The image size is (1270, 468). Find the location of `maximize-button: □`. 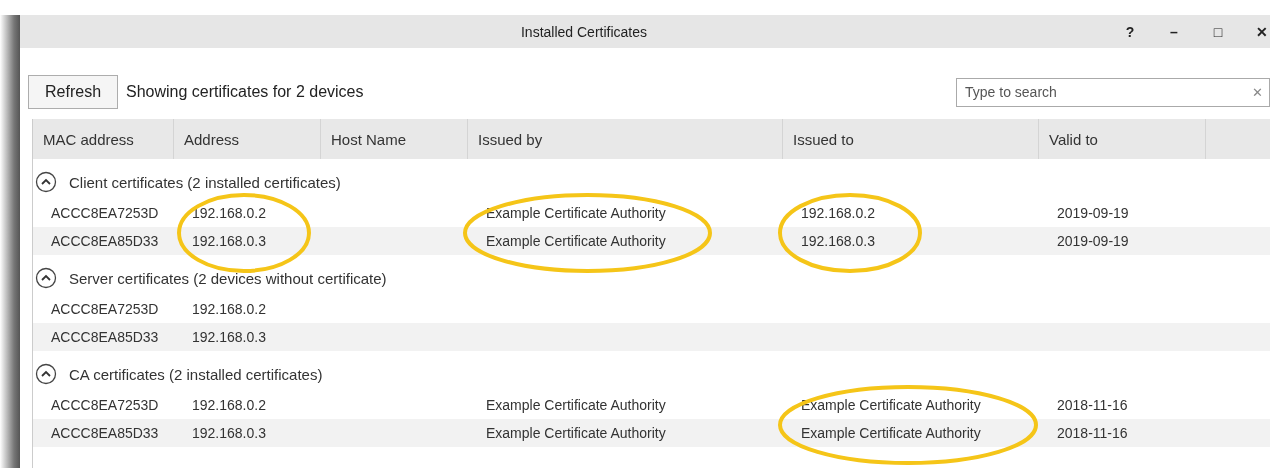

maximize-button: □ is located at coordinates (1218, 31).